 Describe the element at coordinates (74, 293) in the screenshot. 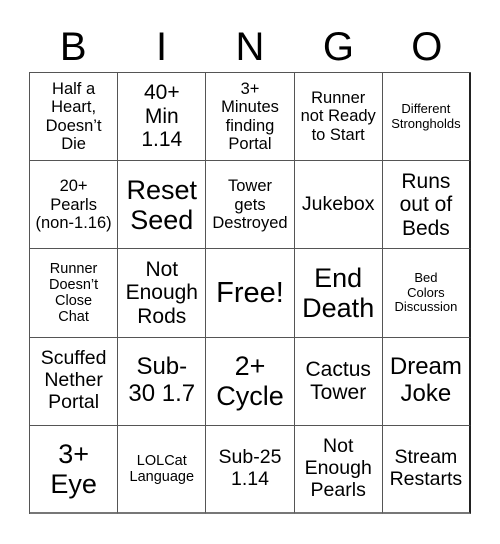

I see `bingo-cell: Runner Doesn’t Close Chat` at that location.